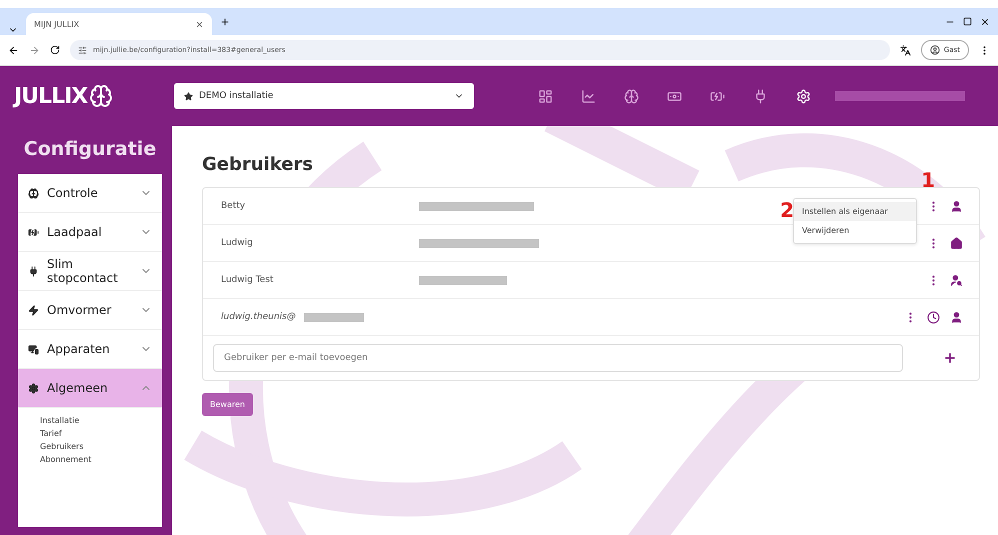  Describe the element at coordinates (57, 24) in the screenshot. I see `tab-title: MIJN JULLIX` at that location.